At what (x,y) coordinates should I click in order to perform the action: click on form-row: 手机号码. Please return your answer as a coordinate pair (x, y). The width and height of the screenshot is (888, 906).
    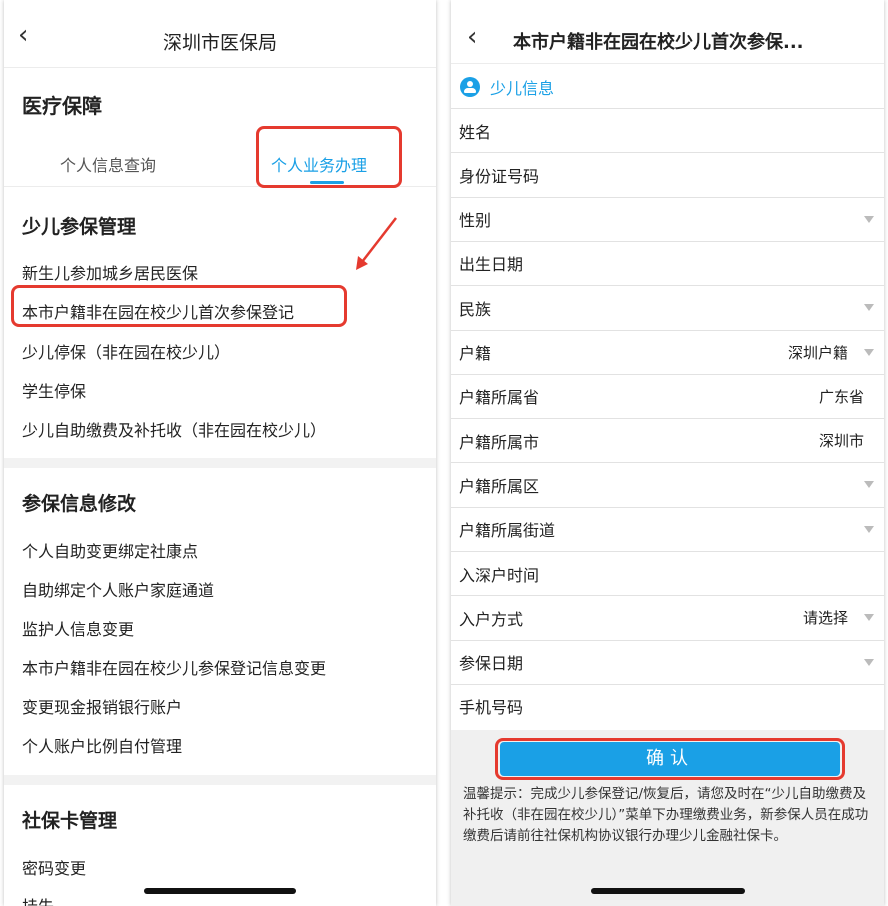
    Looking at the image, I should click on (667, 705).